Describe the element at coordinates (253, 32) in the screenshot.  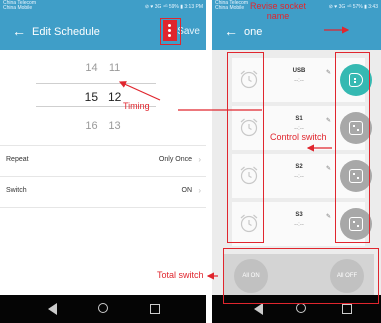
I see `socket-name-title: one` at that location.